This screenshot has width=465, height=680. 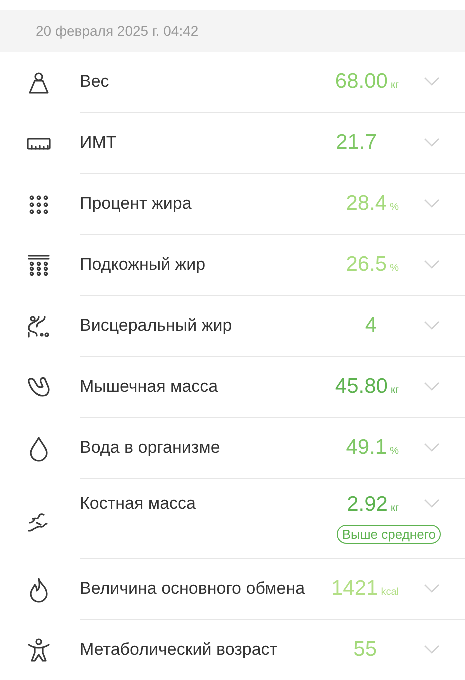 What do you see at coordinates (367, 448) in the screenshot?
I see `metric-value: 49.1` at bounding box center [367, 448].